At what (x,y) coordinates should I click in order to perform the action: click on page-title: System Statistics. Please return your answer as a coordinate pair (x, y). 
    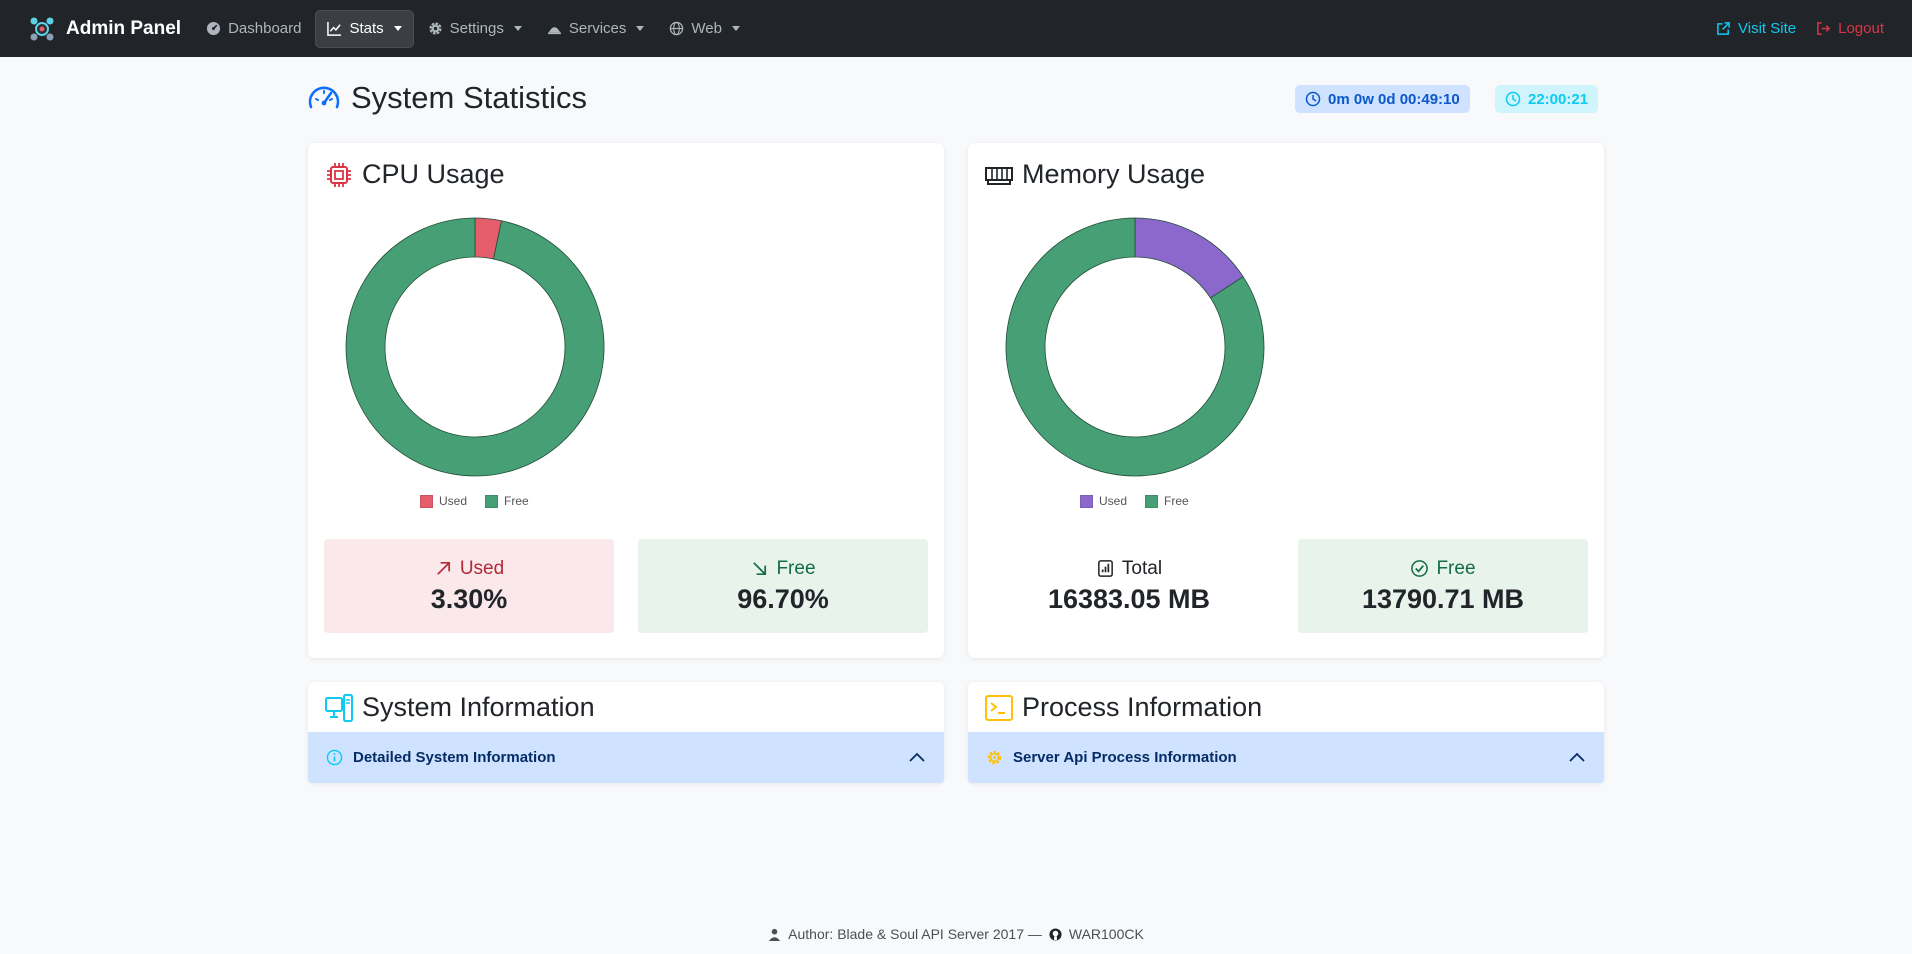
    Looking at the image, I should click on (447, 98).